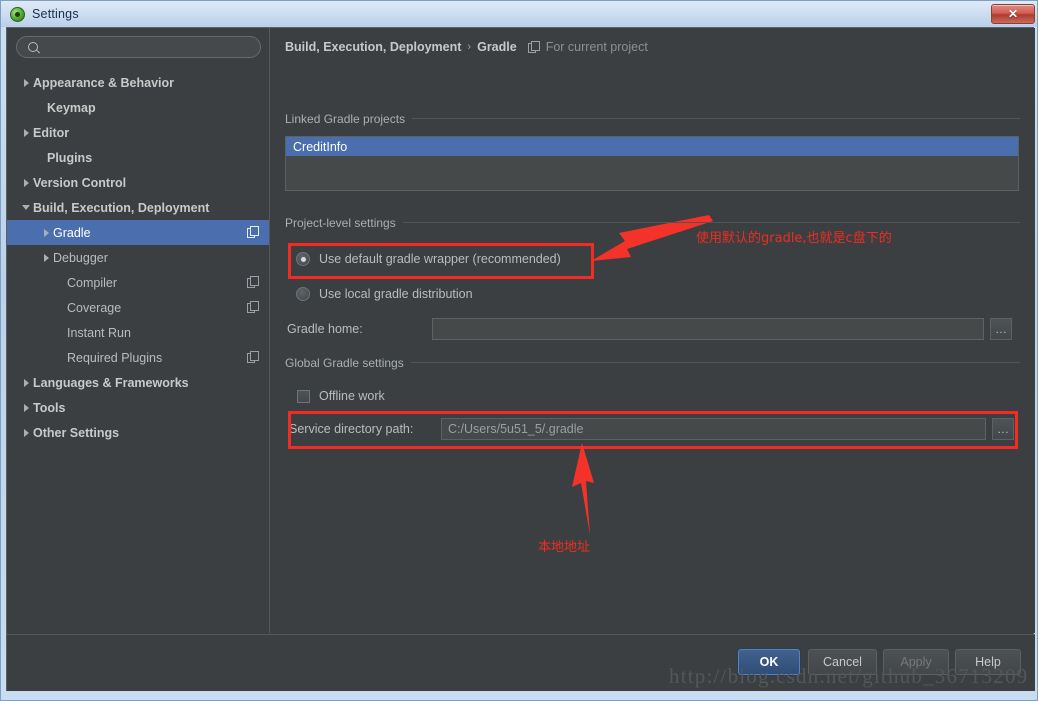 The height and width of the screenshot is (701, 1038). What do you see at coordinates (138, 132) in the screenshot?
I see `sidebar-item-editor: Editor` at bounding box center [138, 132].